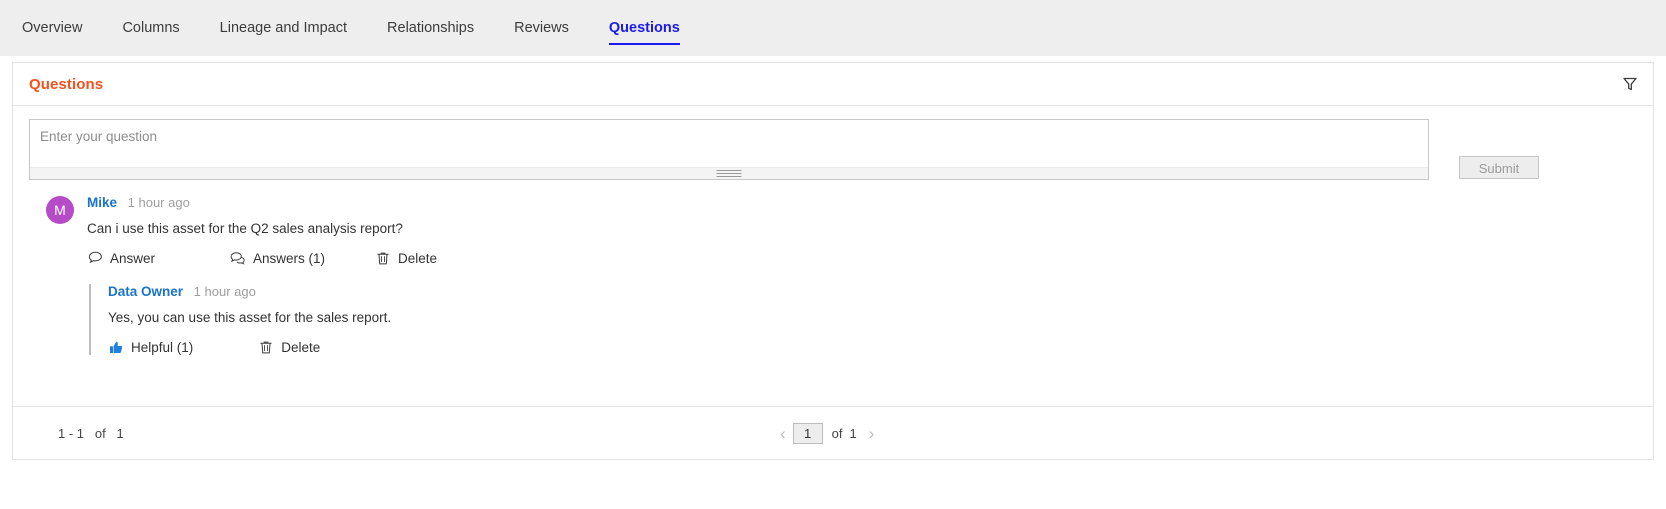  I want to click on filter-funnel-icon, so click(1630, 84).